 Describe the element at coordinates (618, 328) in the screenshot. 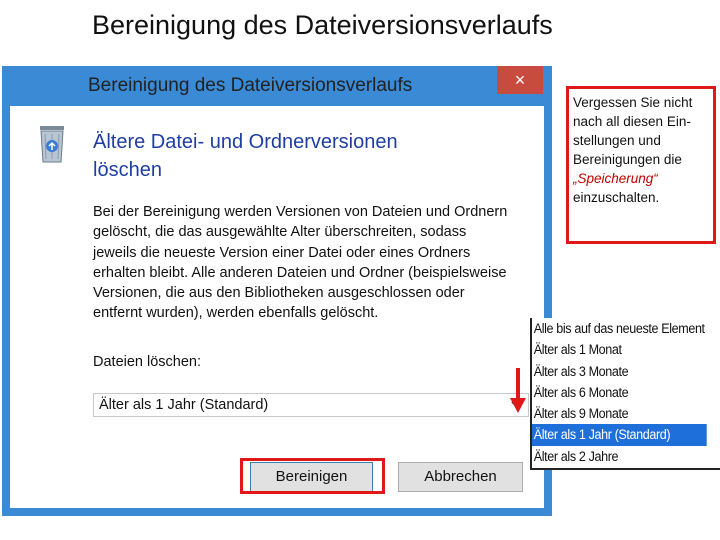

I see `list-item: Alle bis auf das neueste Element` at that location.